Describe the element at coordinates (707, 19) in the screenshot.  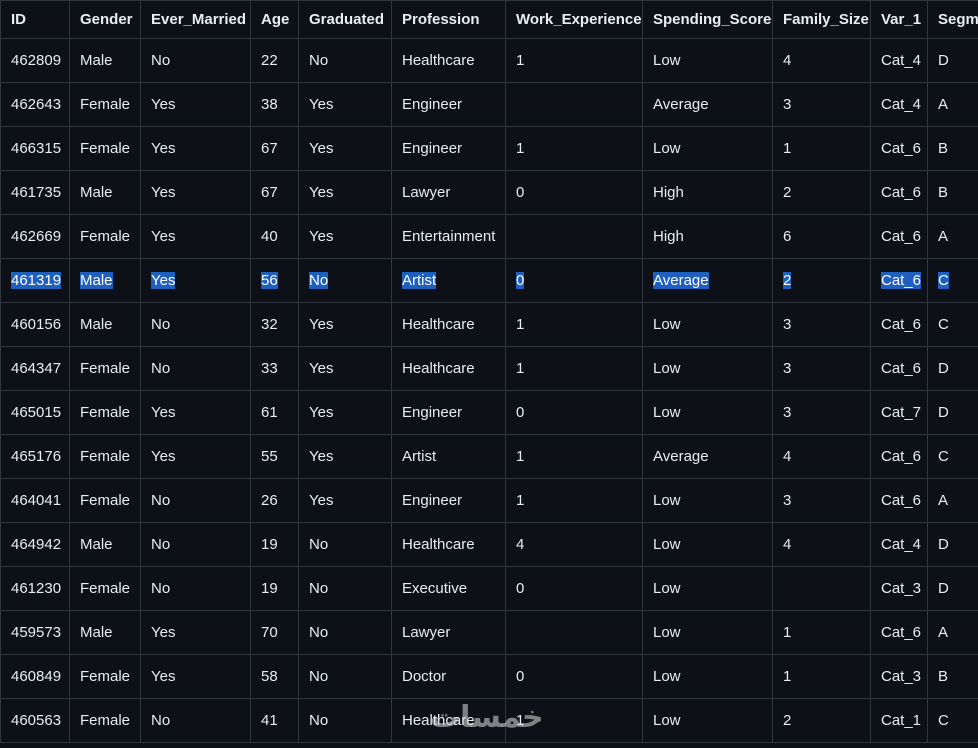
I see `column-header-spending-score: Spending_Score` at that location.